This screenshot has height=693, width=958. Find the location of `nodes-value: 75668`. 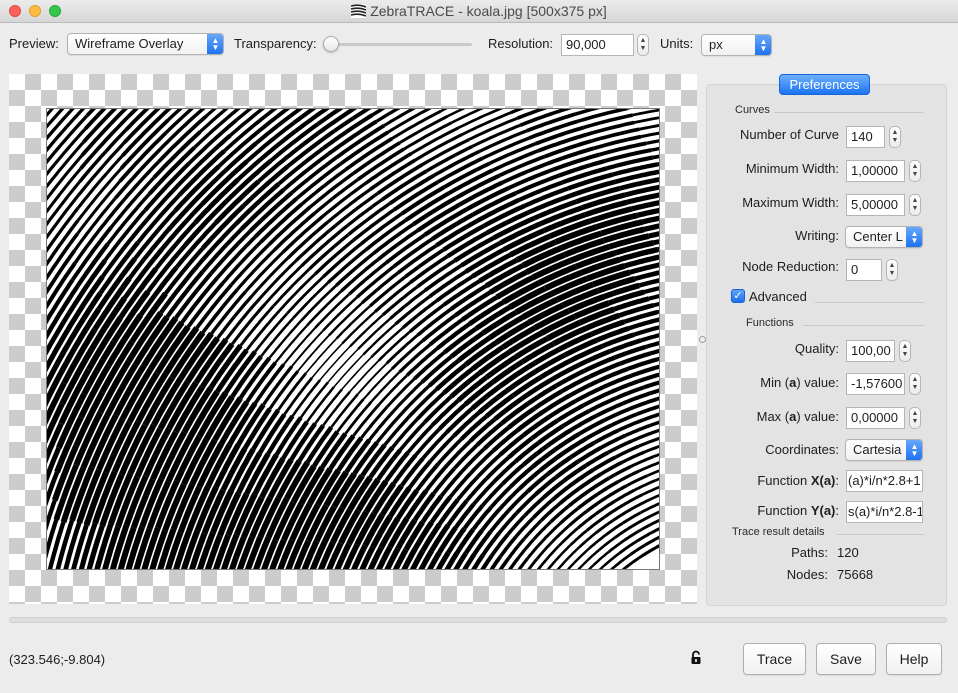

nodes-value: 75668 is located at coordinates (855, 574).